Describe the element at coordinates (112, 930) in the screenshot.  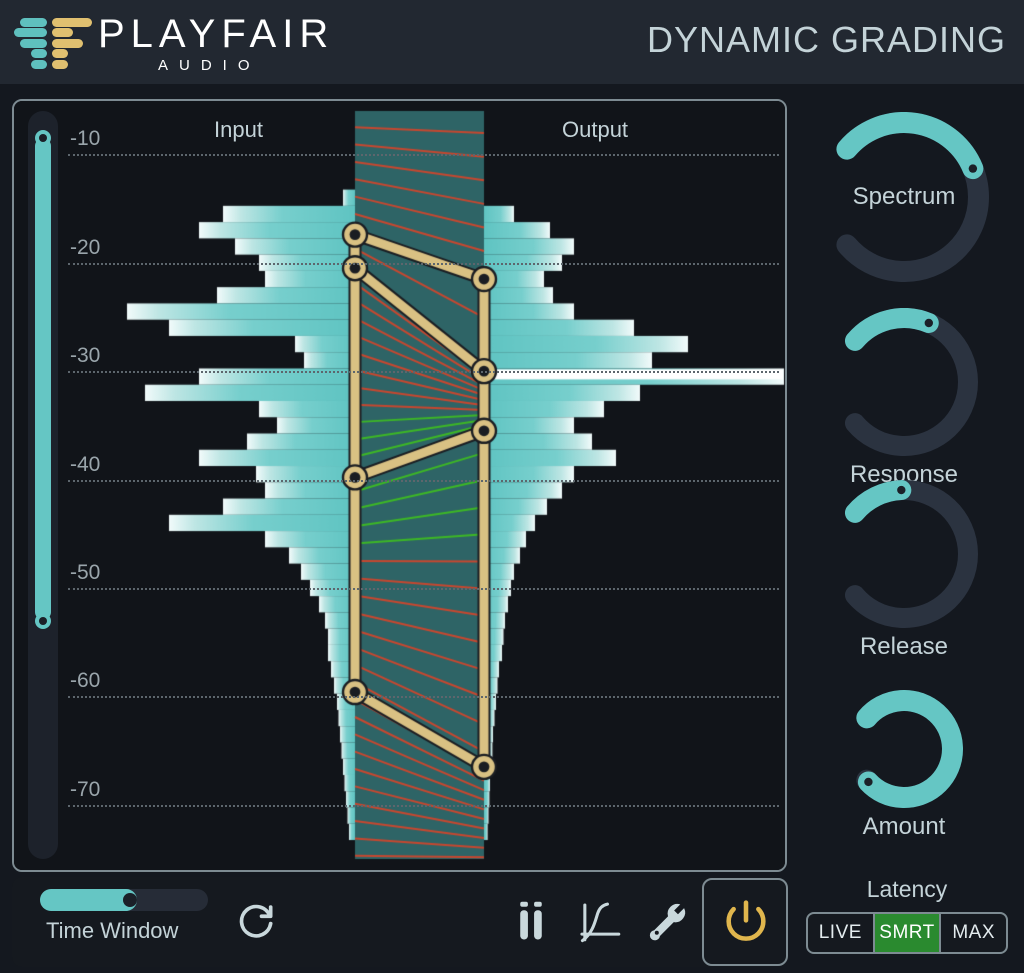
I see `time-window-label: Time Window` at that location.